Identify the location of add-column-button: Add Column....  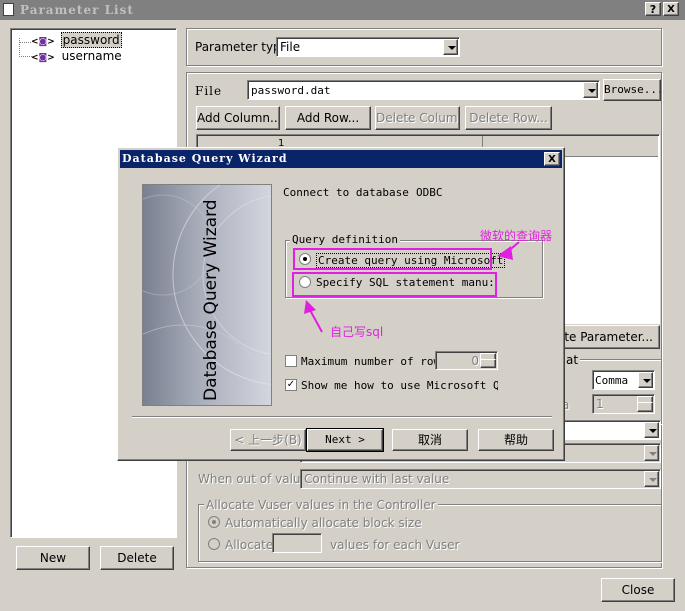
(238, 118).